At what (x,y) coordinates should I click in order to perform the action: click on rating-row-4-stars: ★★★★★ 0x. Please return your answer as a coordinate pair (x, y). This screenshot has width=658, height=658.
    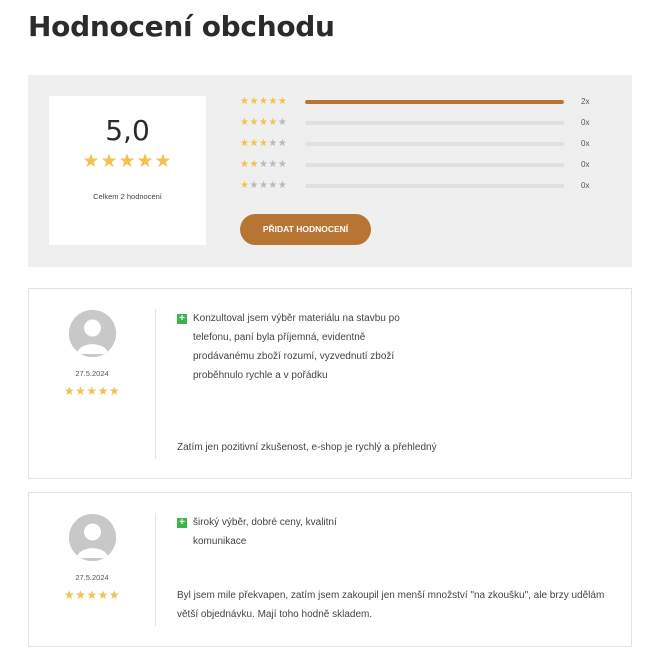
    Looking at the image, I should click on (420, 123).